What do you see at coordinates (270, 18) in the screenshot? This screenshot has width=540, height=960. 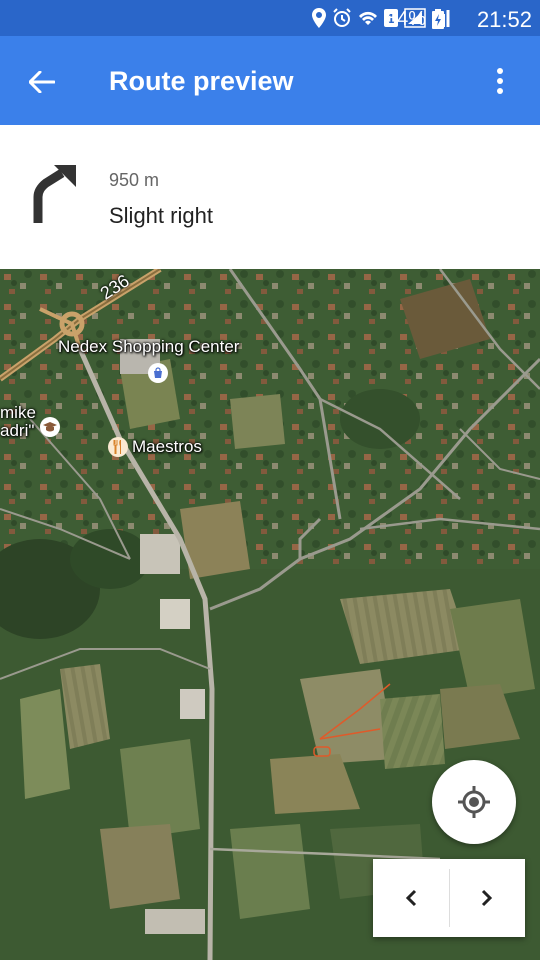 I see `status-bar: 1 84% 21:52` at bounding box center [270, 18].